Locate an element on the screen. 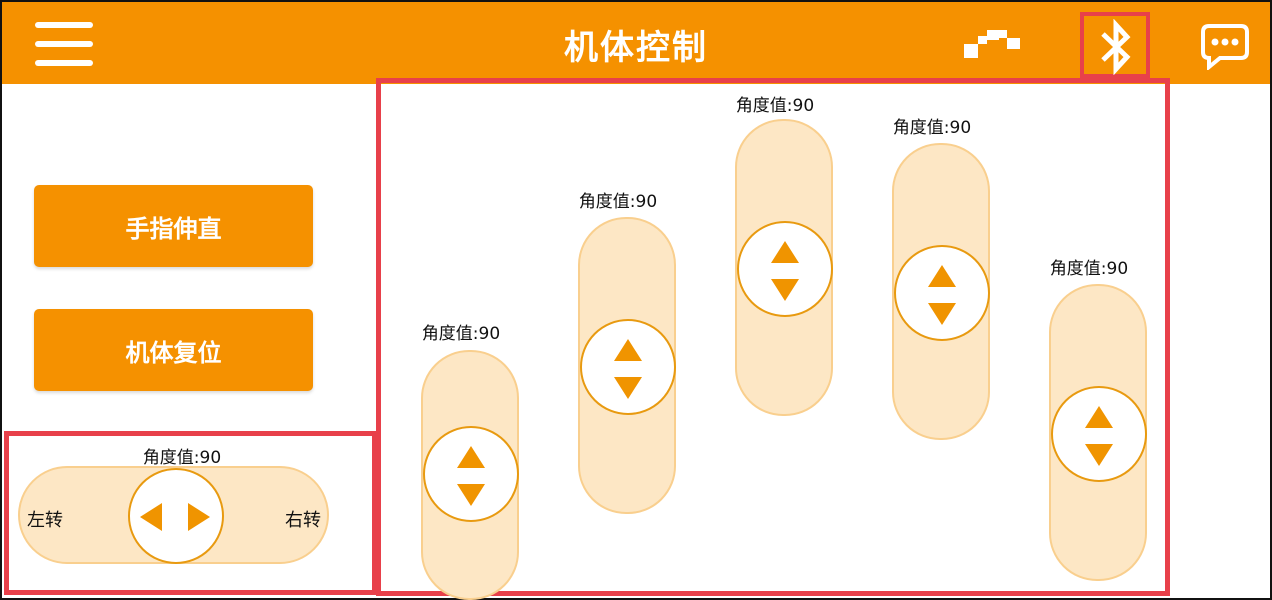 The height and width of the screenshot is (600, 1272). servo-5-angle-label: 角度值:90 is located at coordinates (1089, 269).